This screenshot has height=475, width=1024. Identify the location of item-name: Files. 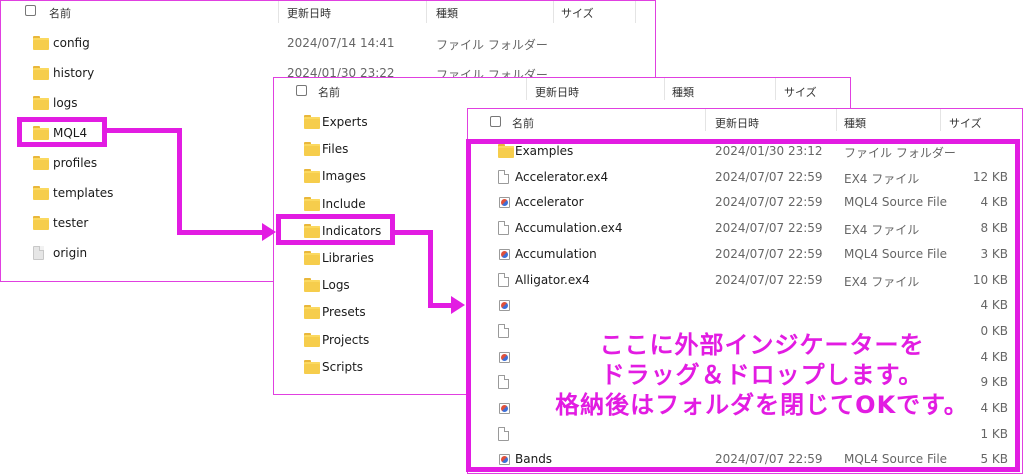
(335, 149).